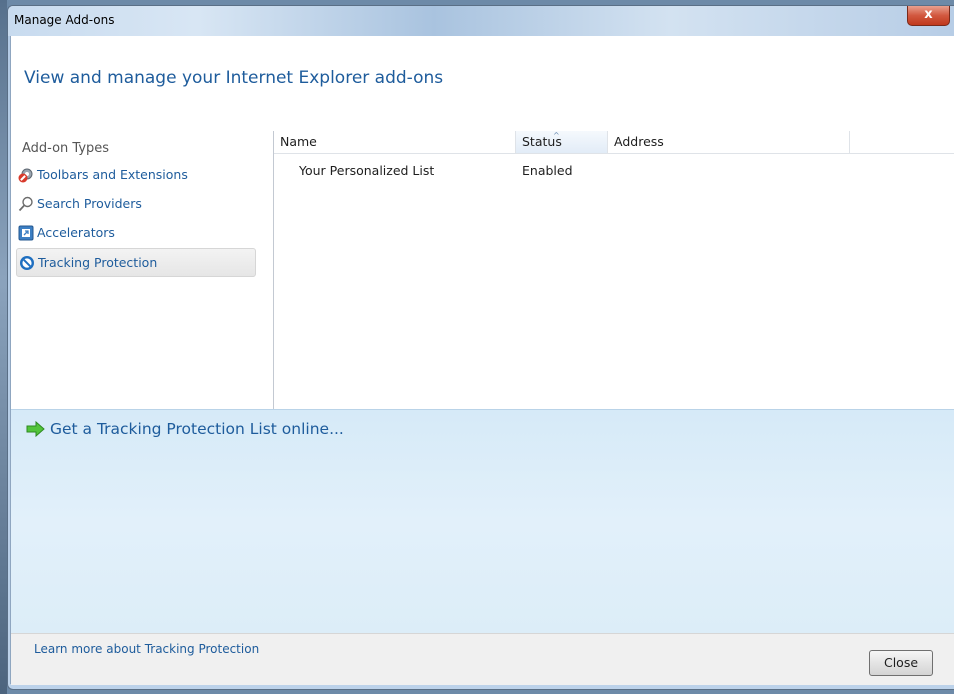 The height and width of the screenshot is (694, 954). I want to click on sidebar-item-tracking-protection: Tracking Protection, so click(136, 262).